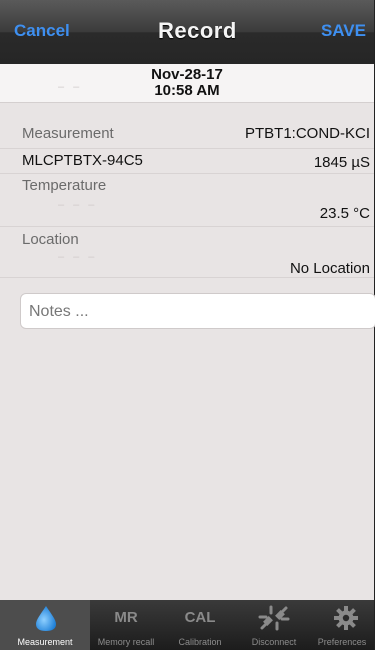 This screenshot has width=375, height=650. I want to click on record-timestamp: Nov-28-17 10:58 AM ––, so click(187, 83).